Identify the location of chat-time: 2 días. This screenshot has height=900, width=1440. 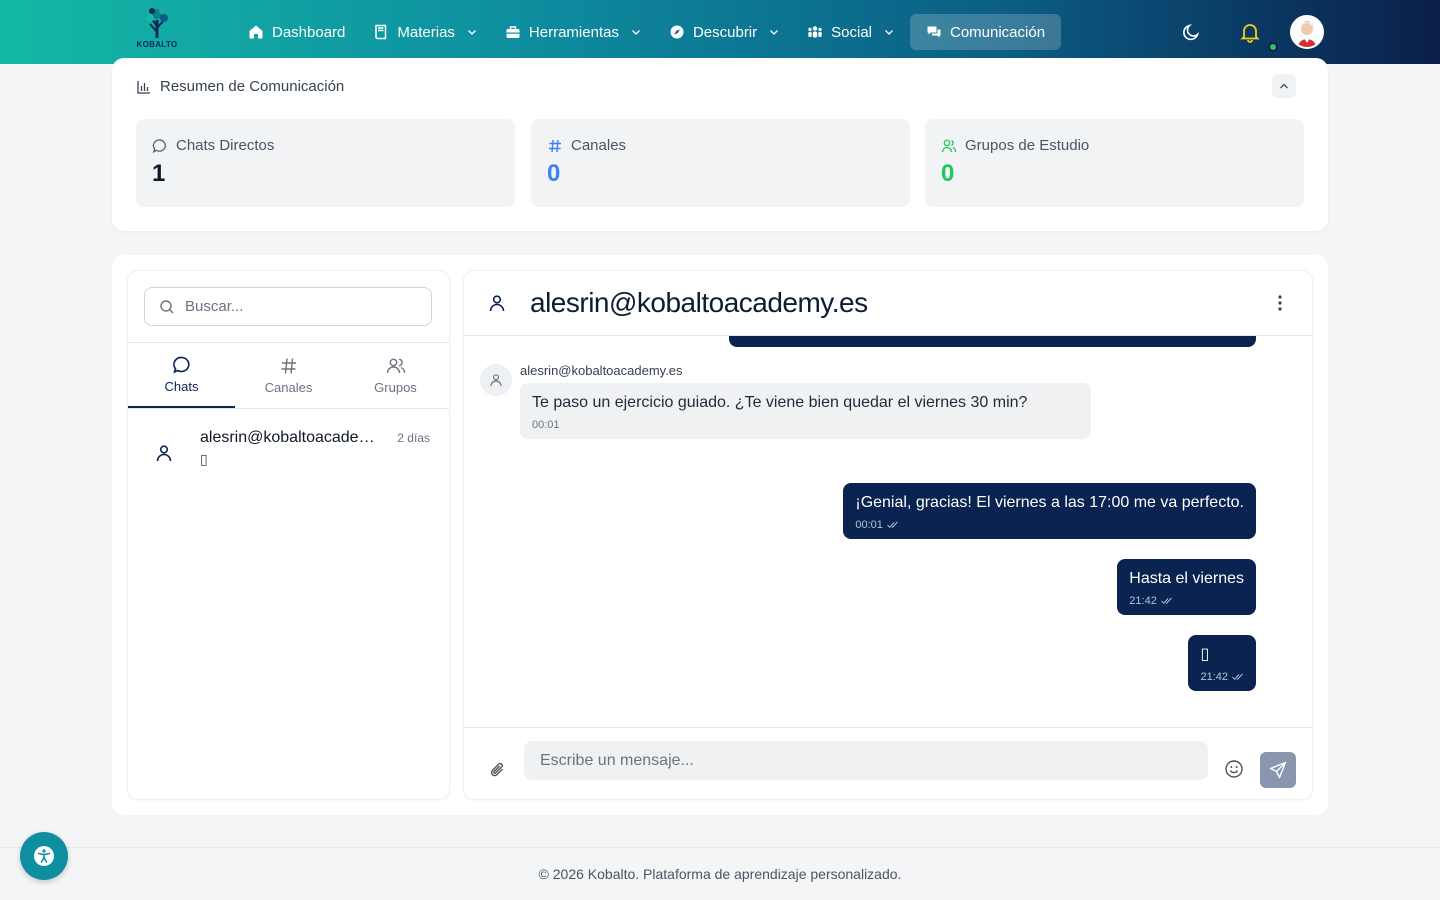
(413, 438).